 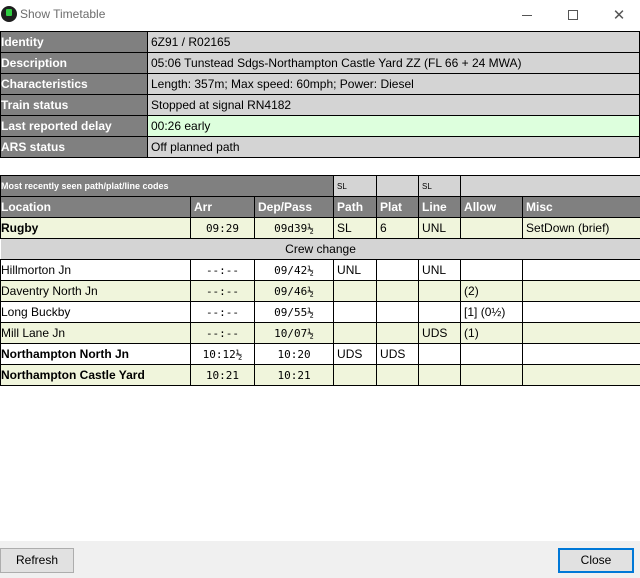 I want to click on info-row-identity: Identity 6Z91 / R02165, so click(x=320, y=42).